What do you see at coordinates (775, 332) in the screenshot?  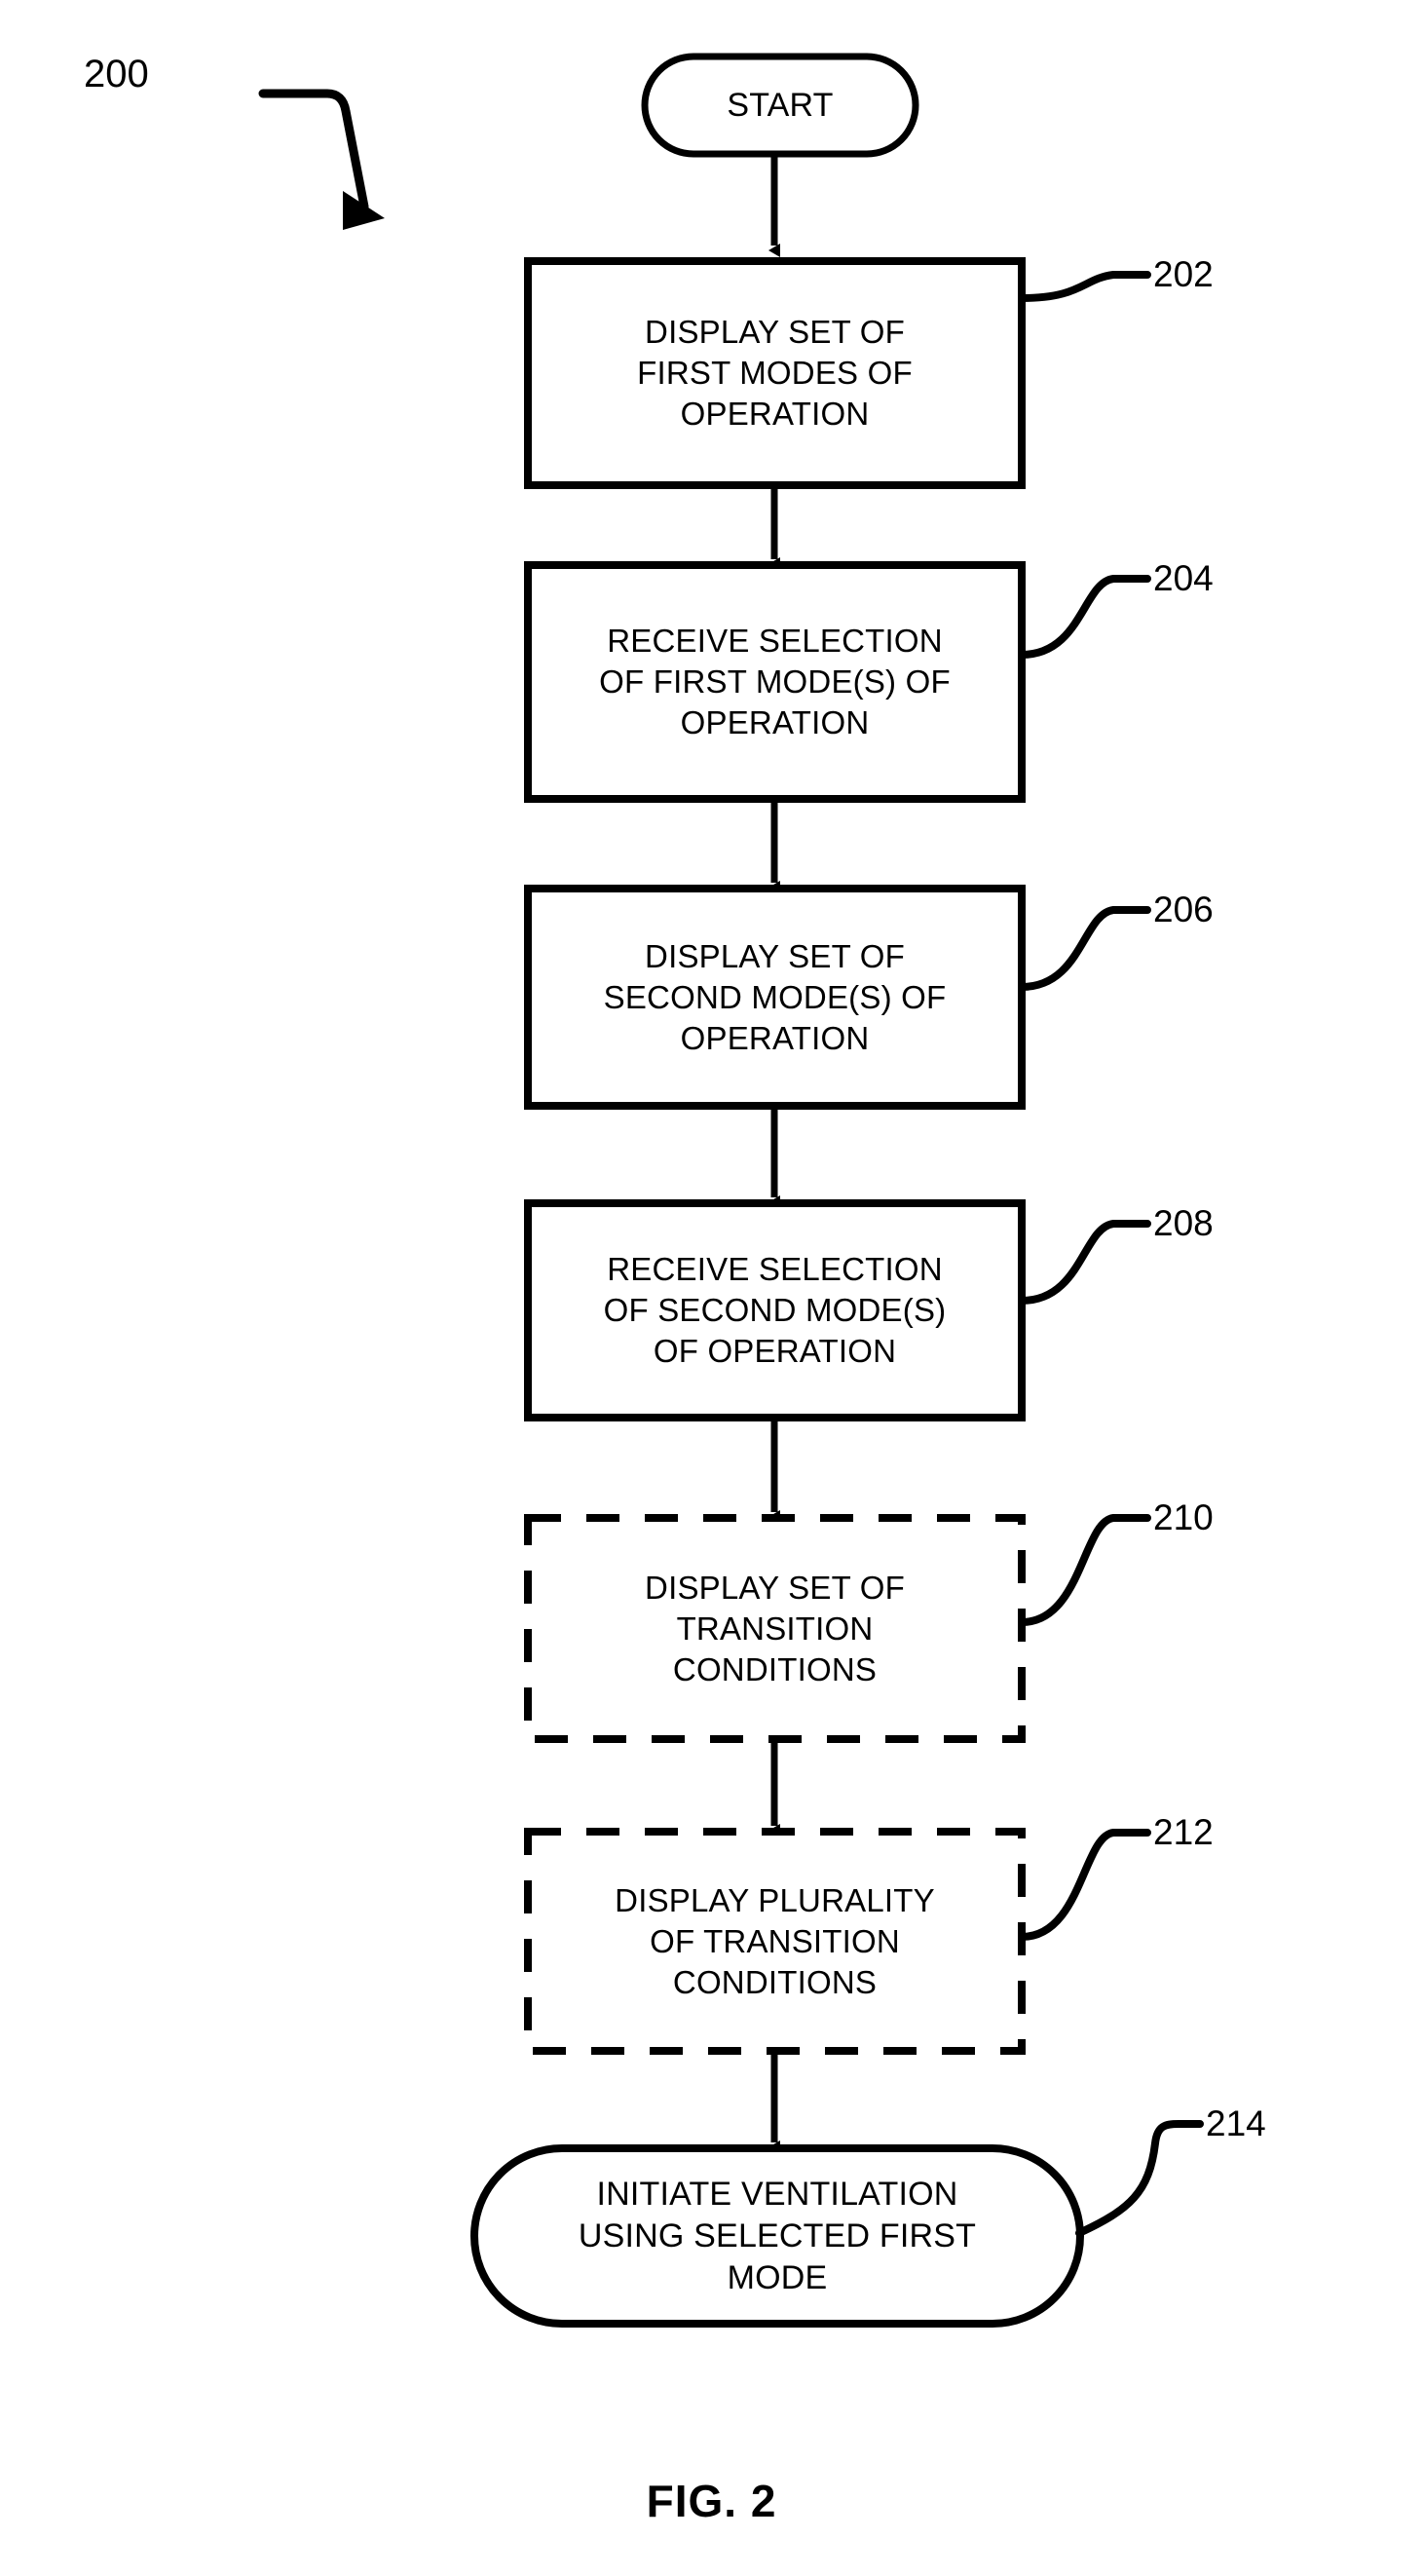 I see `node-step202-line-1: DISPLAY SET OF` at bounding box center [775, 332].